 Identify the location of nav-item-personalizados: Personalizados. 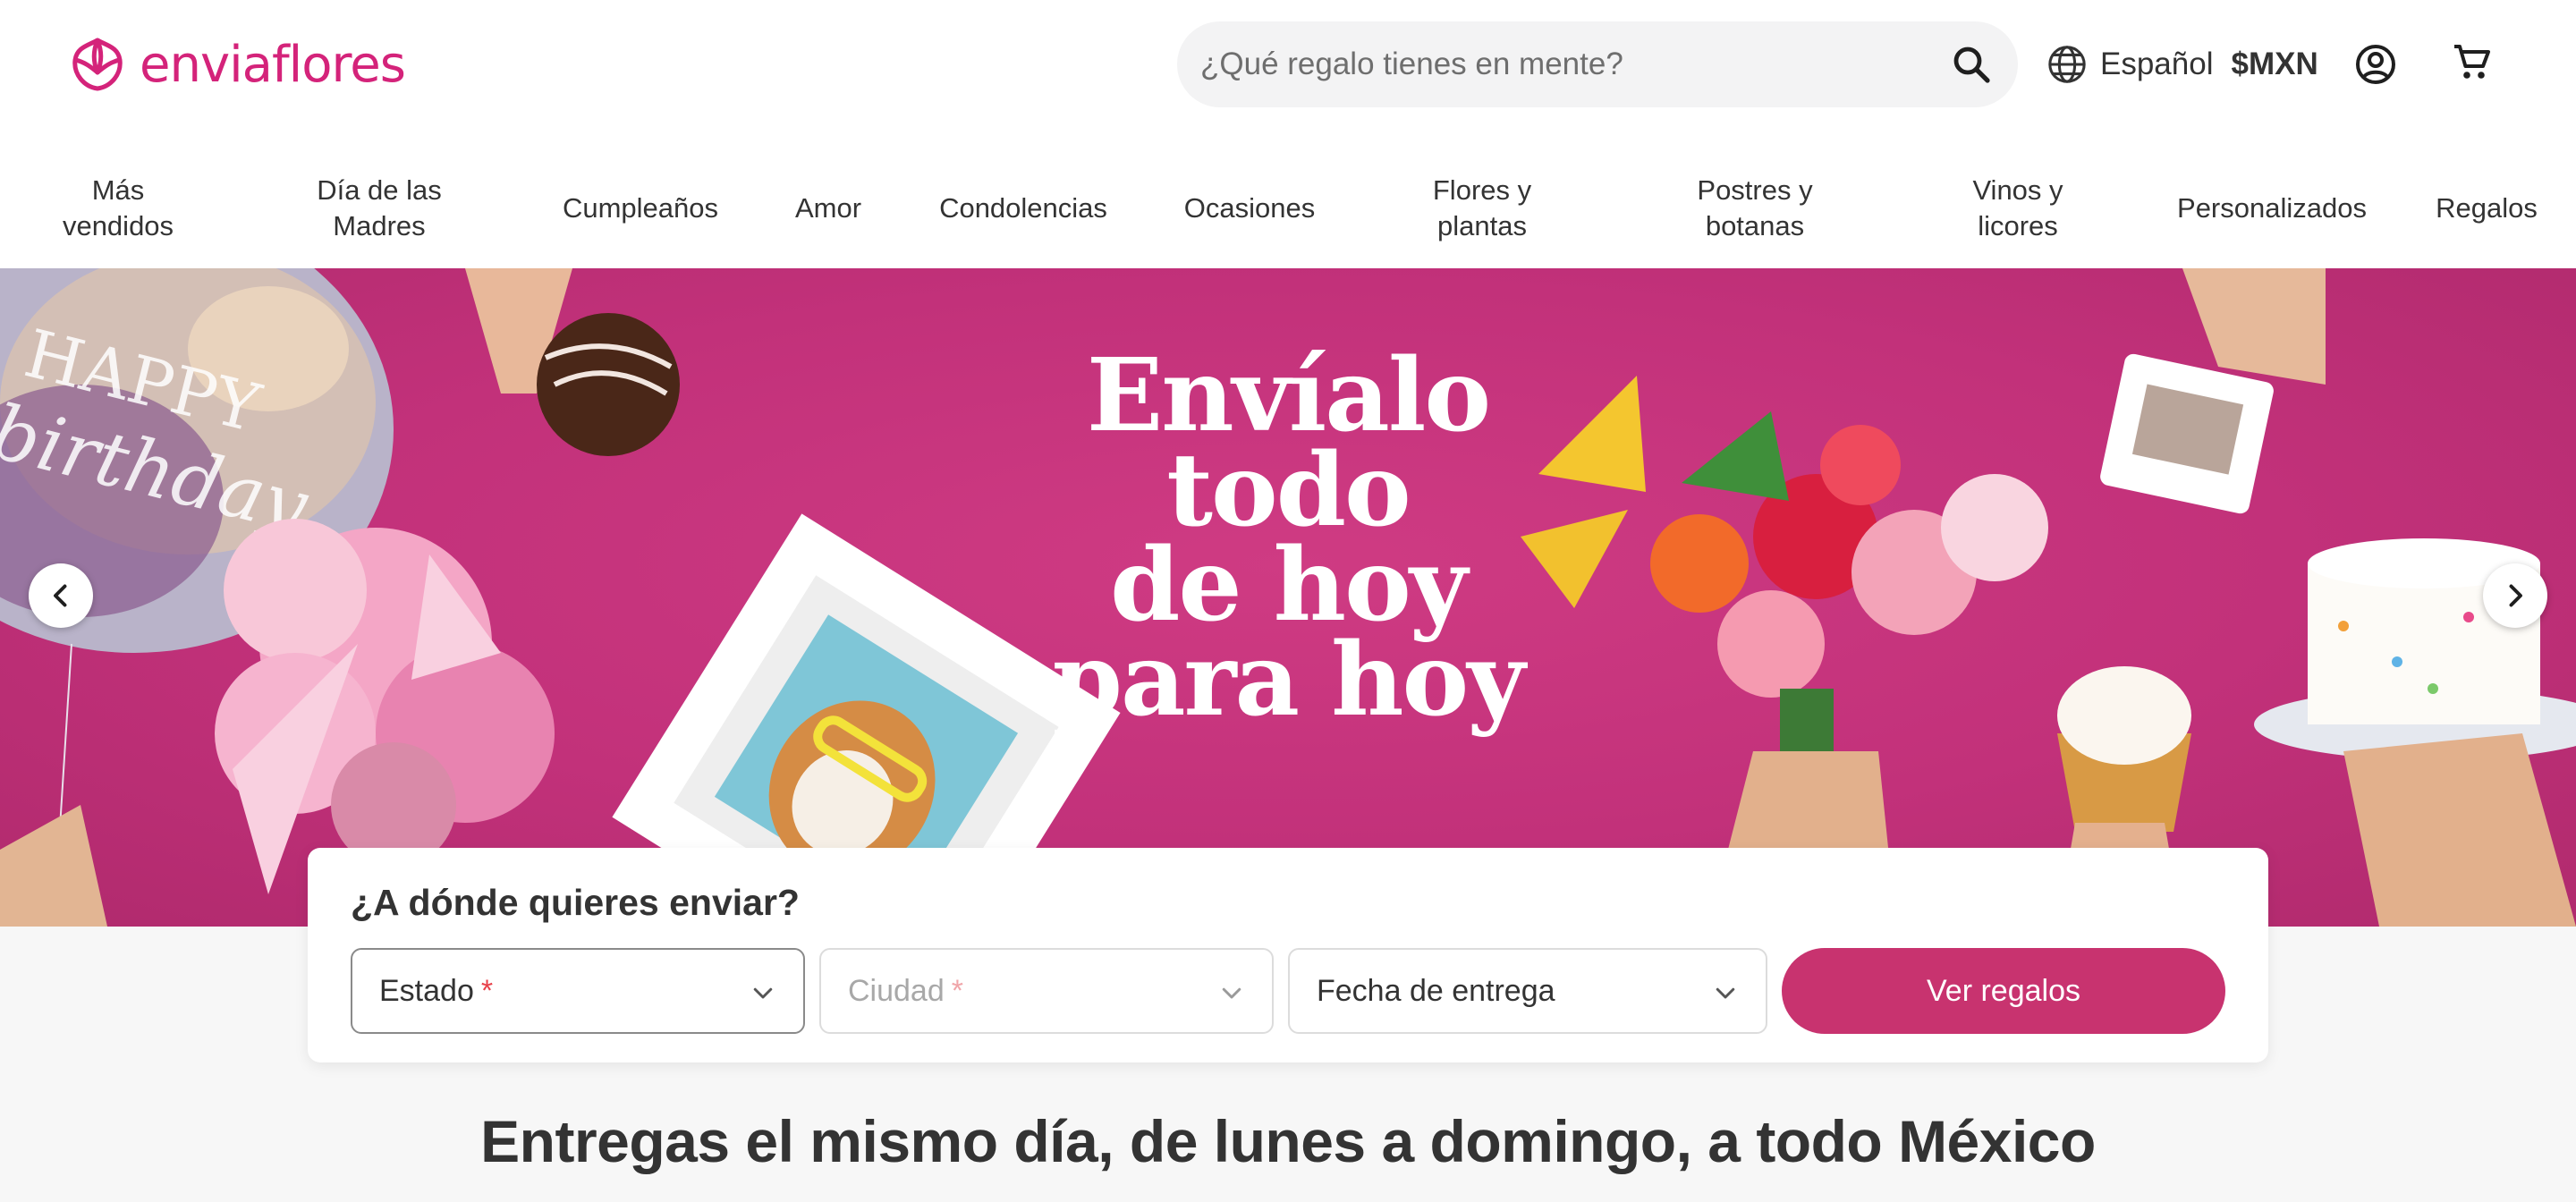
(2272, 208).